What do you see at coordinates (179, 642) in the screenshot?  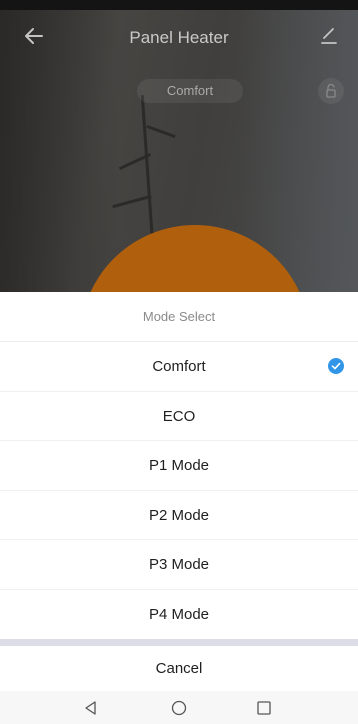 I see `sheet-divider` at bounding box center [179, 642].